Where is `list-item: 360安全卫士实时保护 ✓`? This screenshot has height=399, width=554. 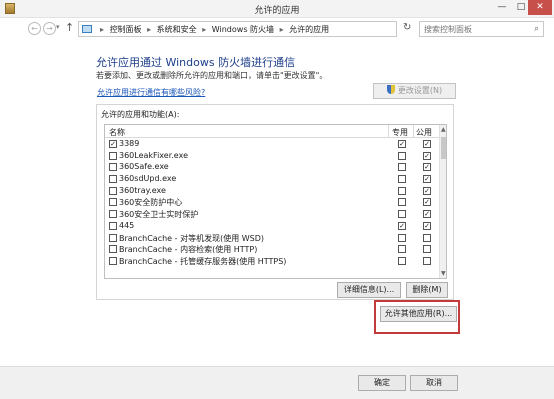 list-item: 360安全卫士实时保护 ✓ is located at coordinates (272, 214).